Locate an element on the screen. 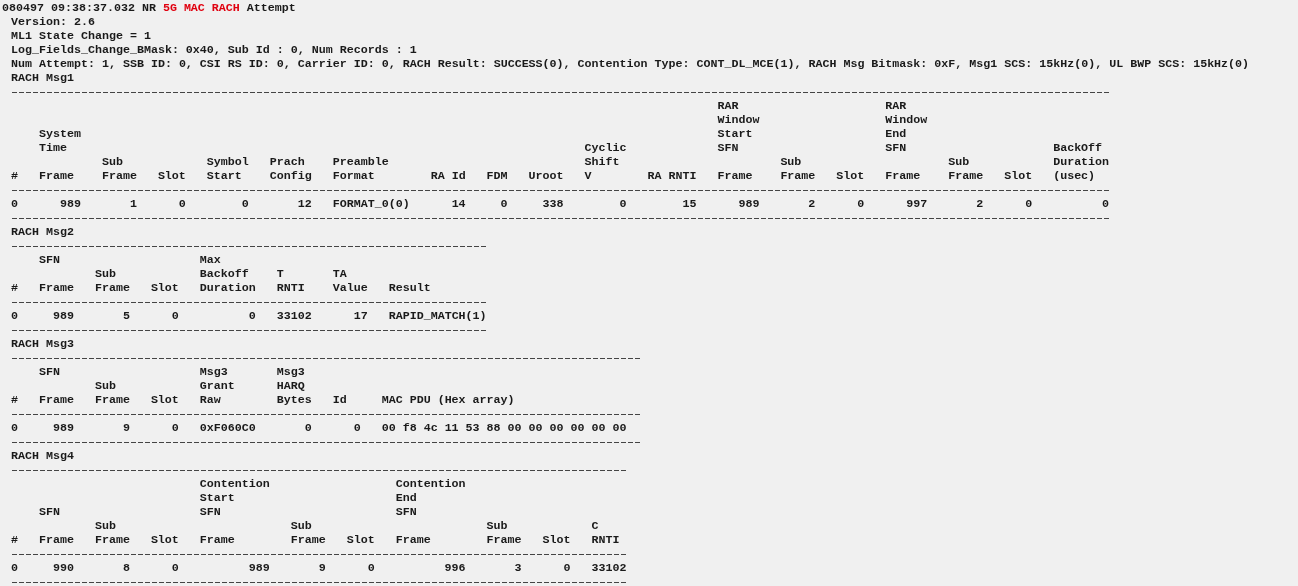  column-header: Prach Config is located at coordinates (290, 169).